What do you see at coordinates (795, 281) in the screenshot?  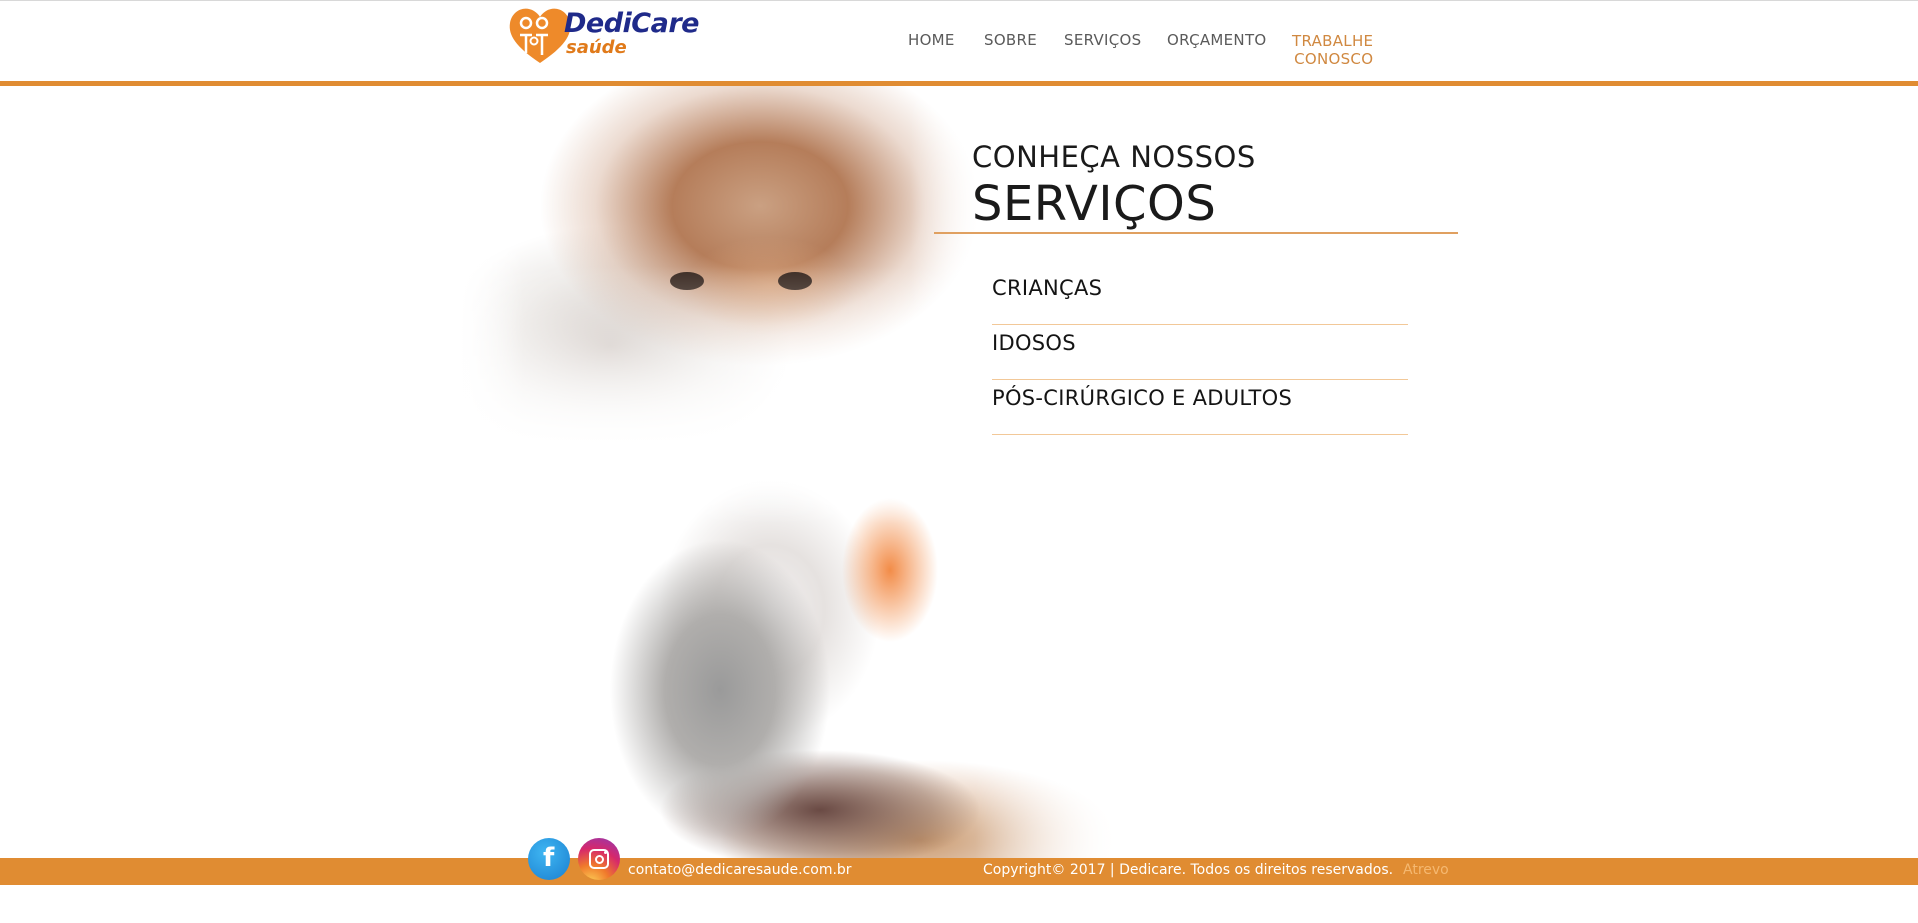 I see `child-eye-right` at bounding box center [795, 281].